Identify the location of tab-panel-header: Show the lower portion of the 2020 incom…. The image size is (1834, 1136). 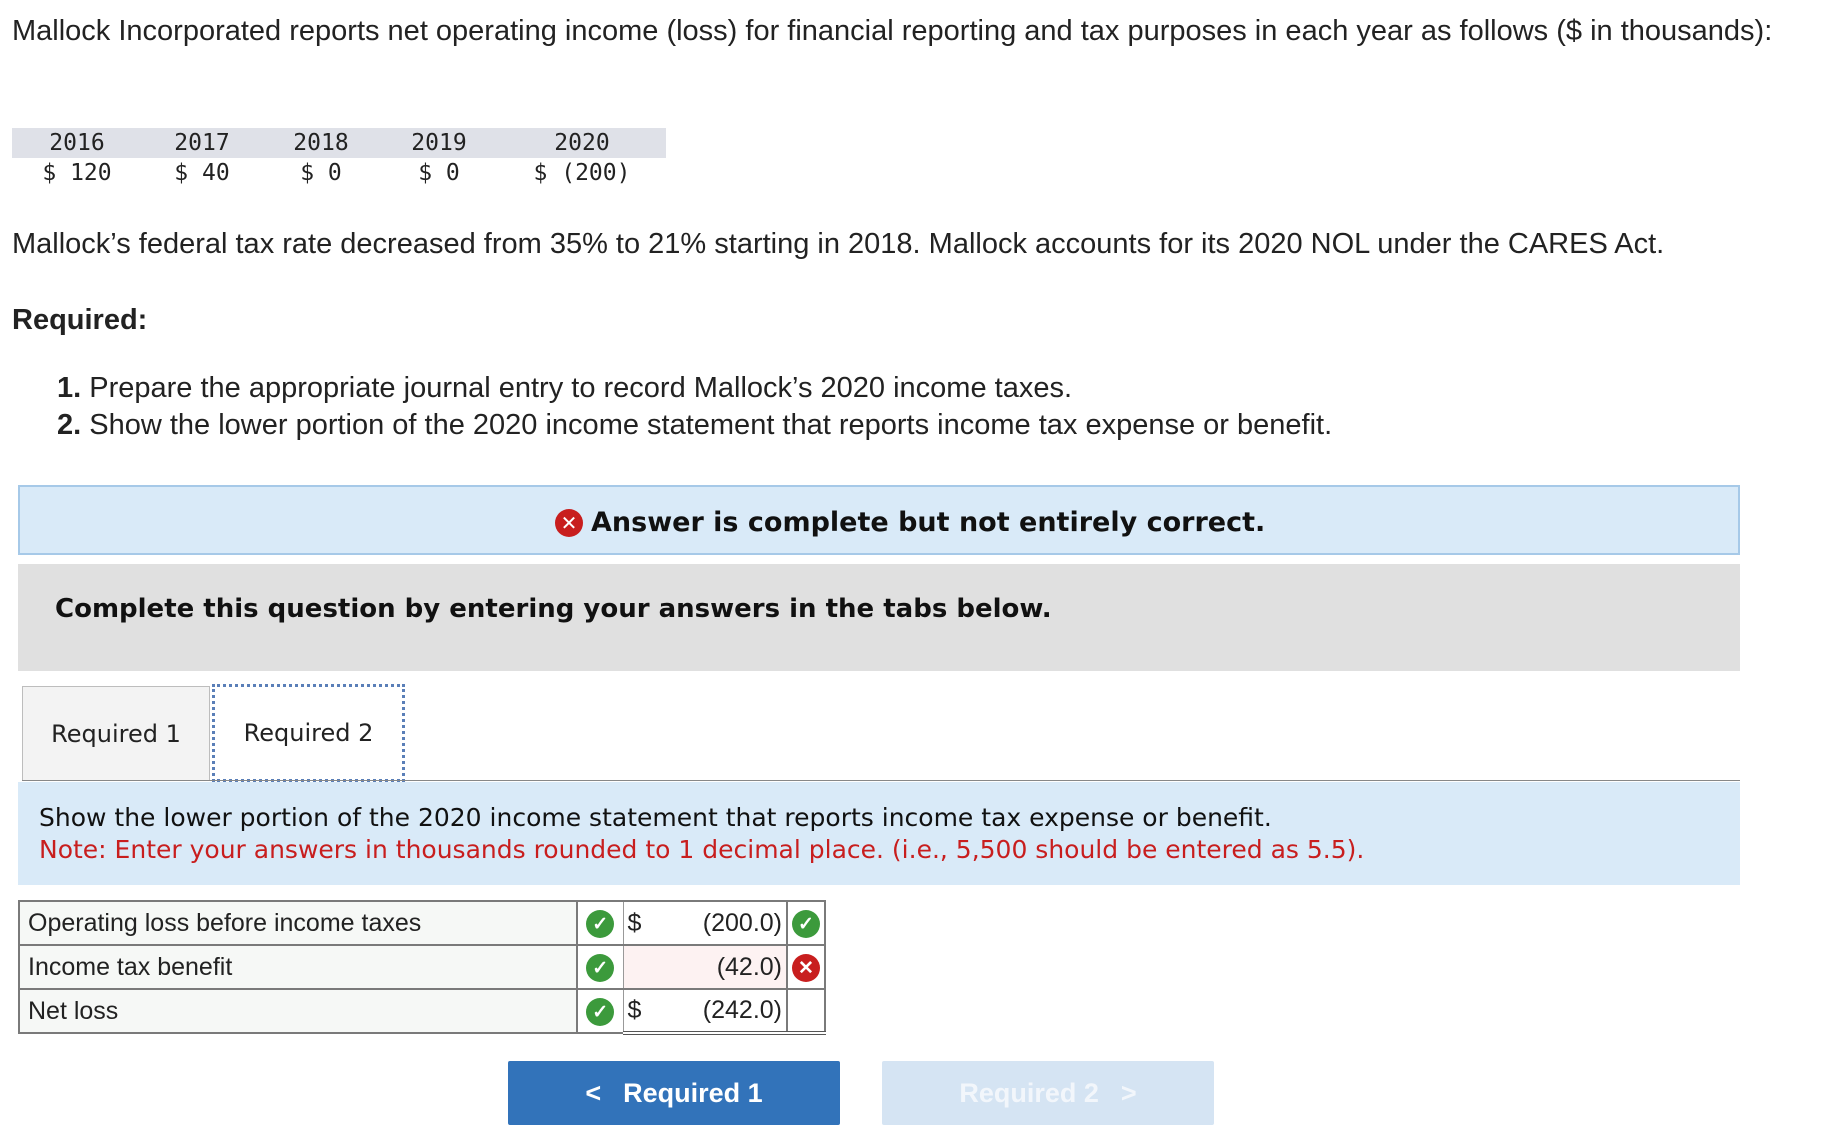
(879, 833).